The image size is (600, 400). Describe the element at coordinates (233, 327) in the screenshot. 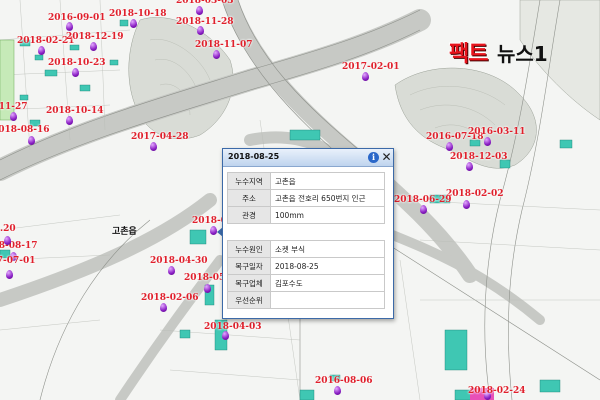

I see `marker-date: 2018-04-03` at that location.